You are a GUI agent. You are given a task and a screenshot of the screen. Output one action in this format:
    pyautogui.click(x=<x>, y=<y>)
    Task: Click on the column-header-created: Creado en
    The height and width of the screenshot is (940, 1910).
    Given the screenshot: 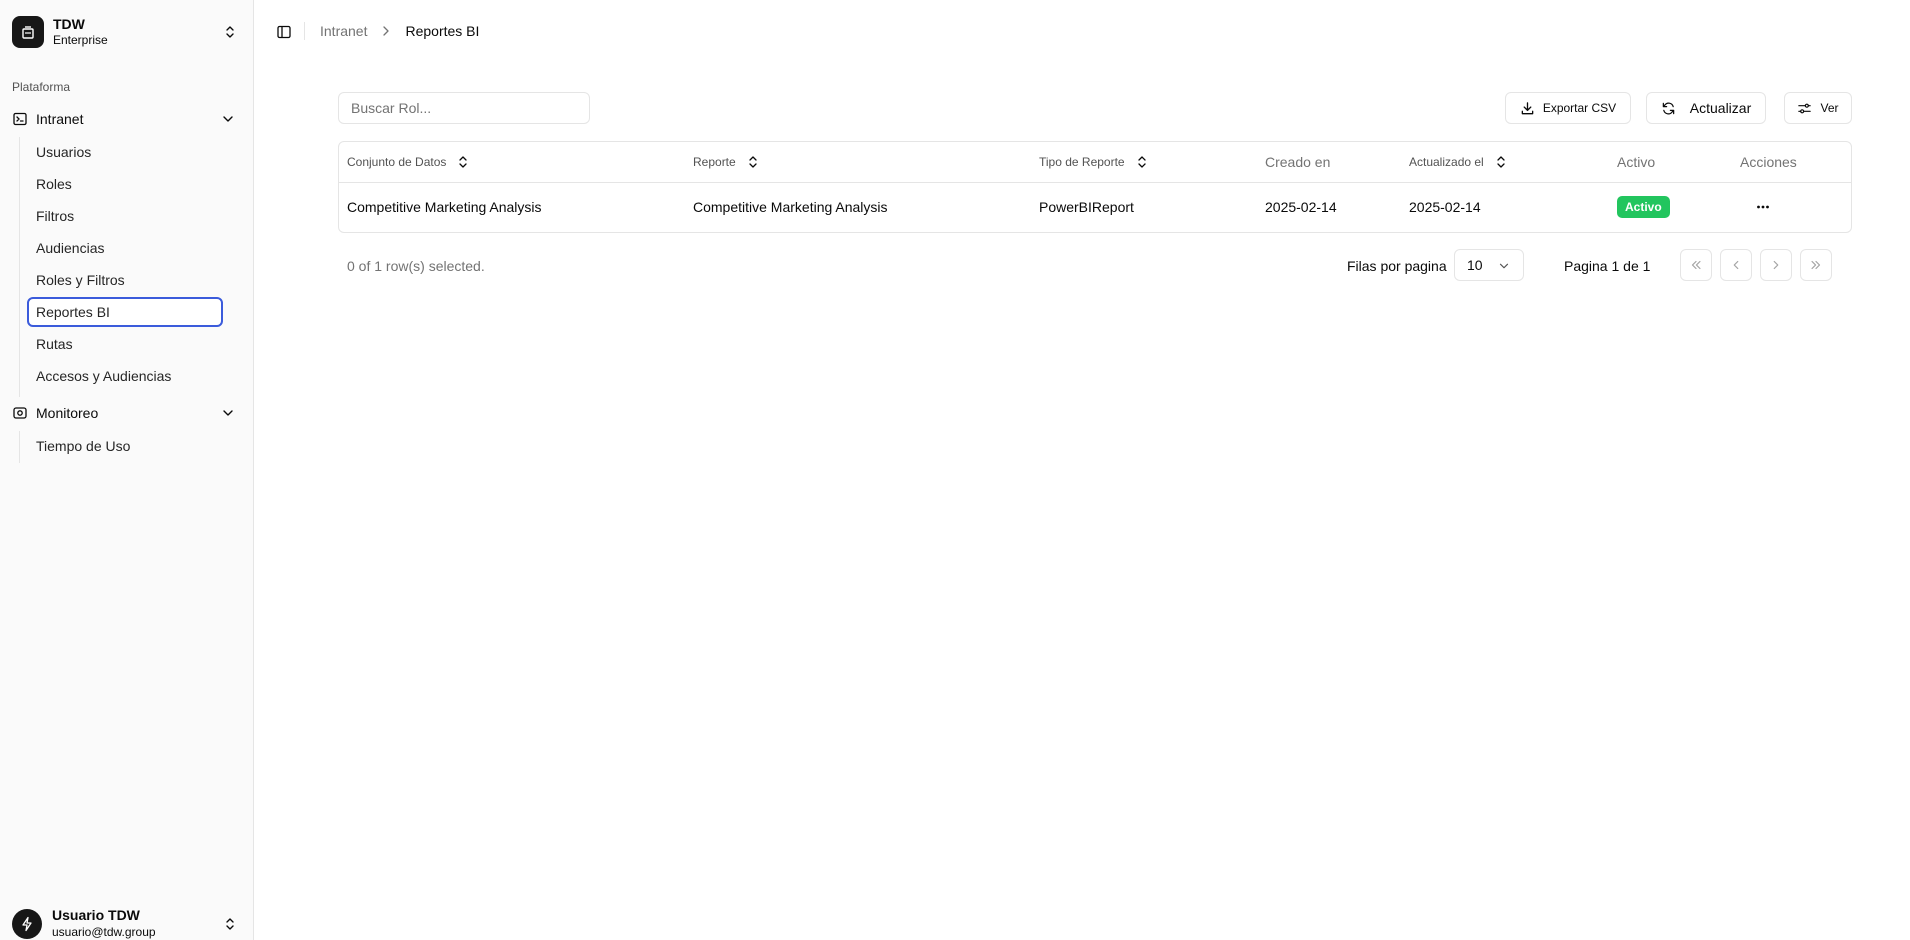 What is the action you would take?
    pyautogui.click(x=1298, y=162)
    